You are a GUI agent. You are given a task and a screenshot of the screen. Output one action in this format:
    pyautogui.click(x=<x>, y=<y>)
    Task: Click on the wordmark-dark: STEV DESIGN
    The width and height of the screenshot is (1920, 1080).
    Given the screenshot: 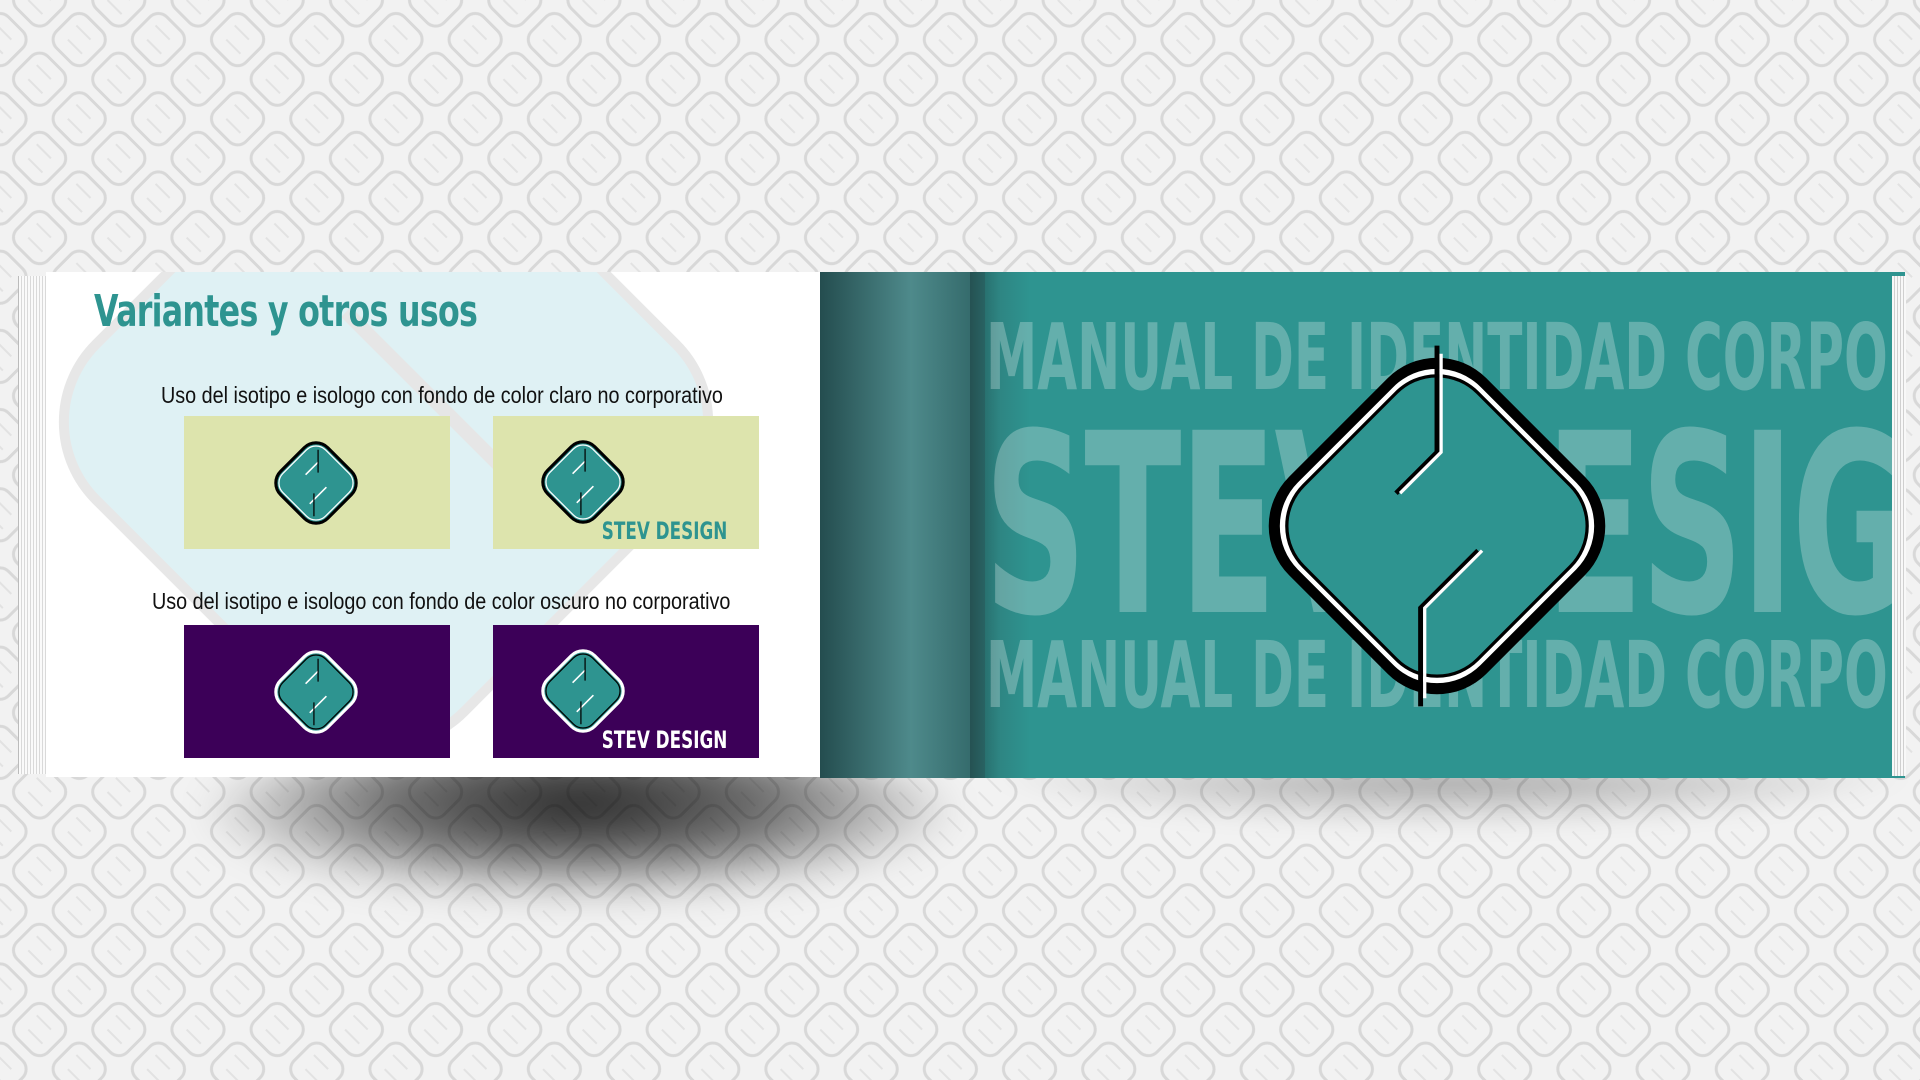 What is the action you would take?
    pyautogui.click(x=664, y=740)
    